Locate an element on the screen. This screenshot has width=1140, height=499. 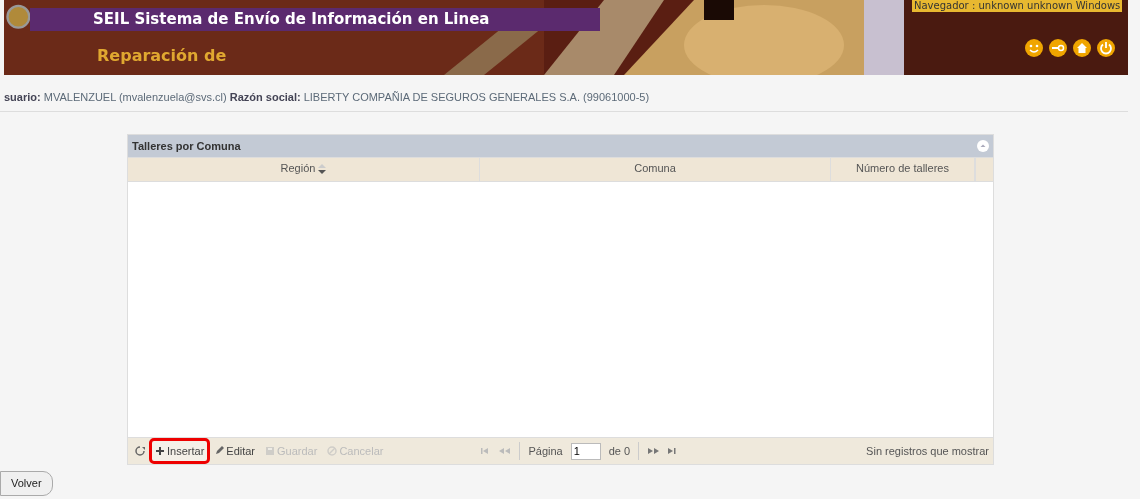
add-button: Insertar is located at coordinates (180, 451).